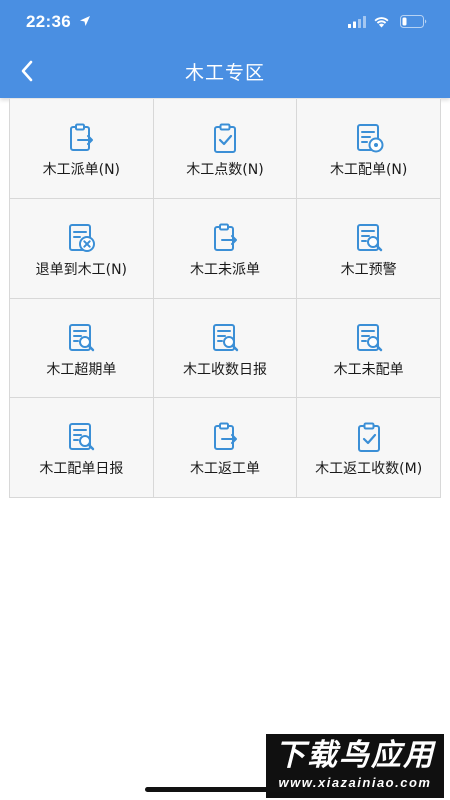 Image resolution: width=450 pixels, height=800 pixels. What do you see at coordinates (355, 755) in the screenshot?
I see `watermark-title: 下载鸟应用` at bounding box center [355, 755].